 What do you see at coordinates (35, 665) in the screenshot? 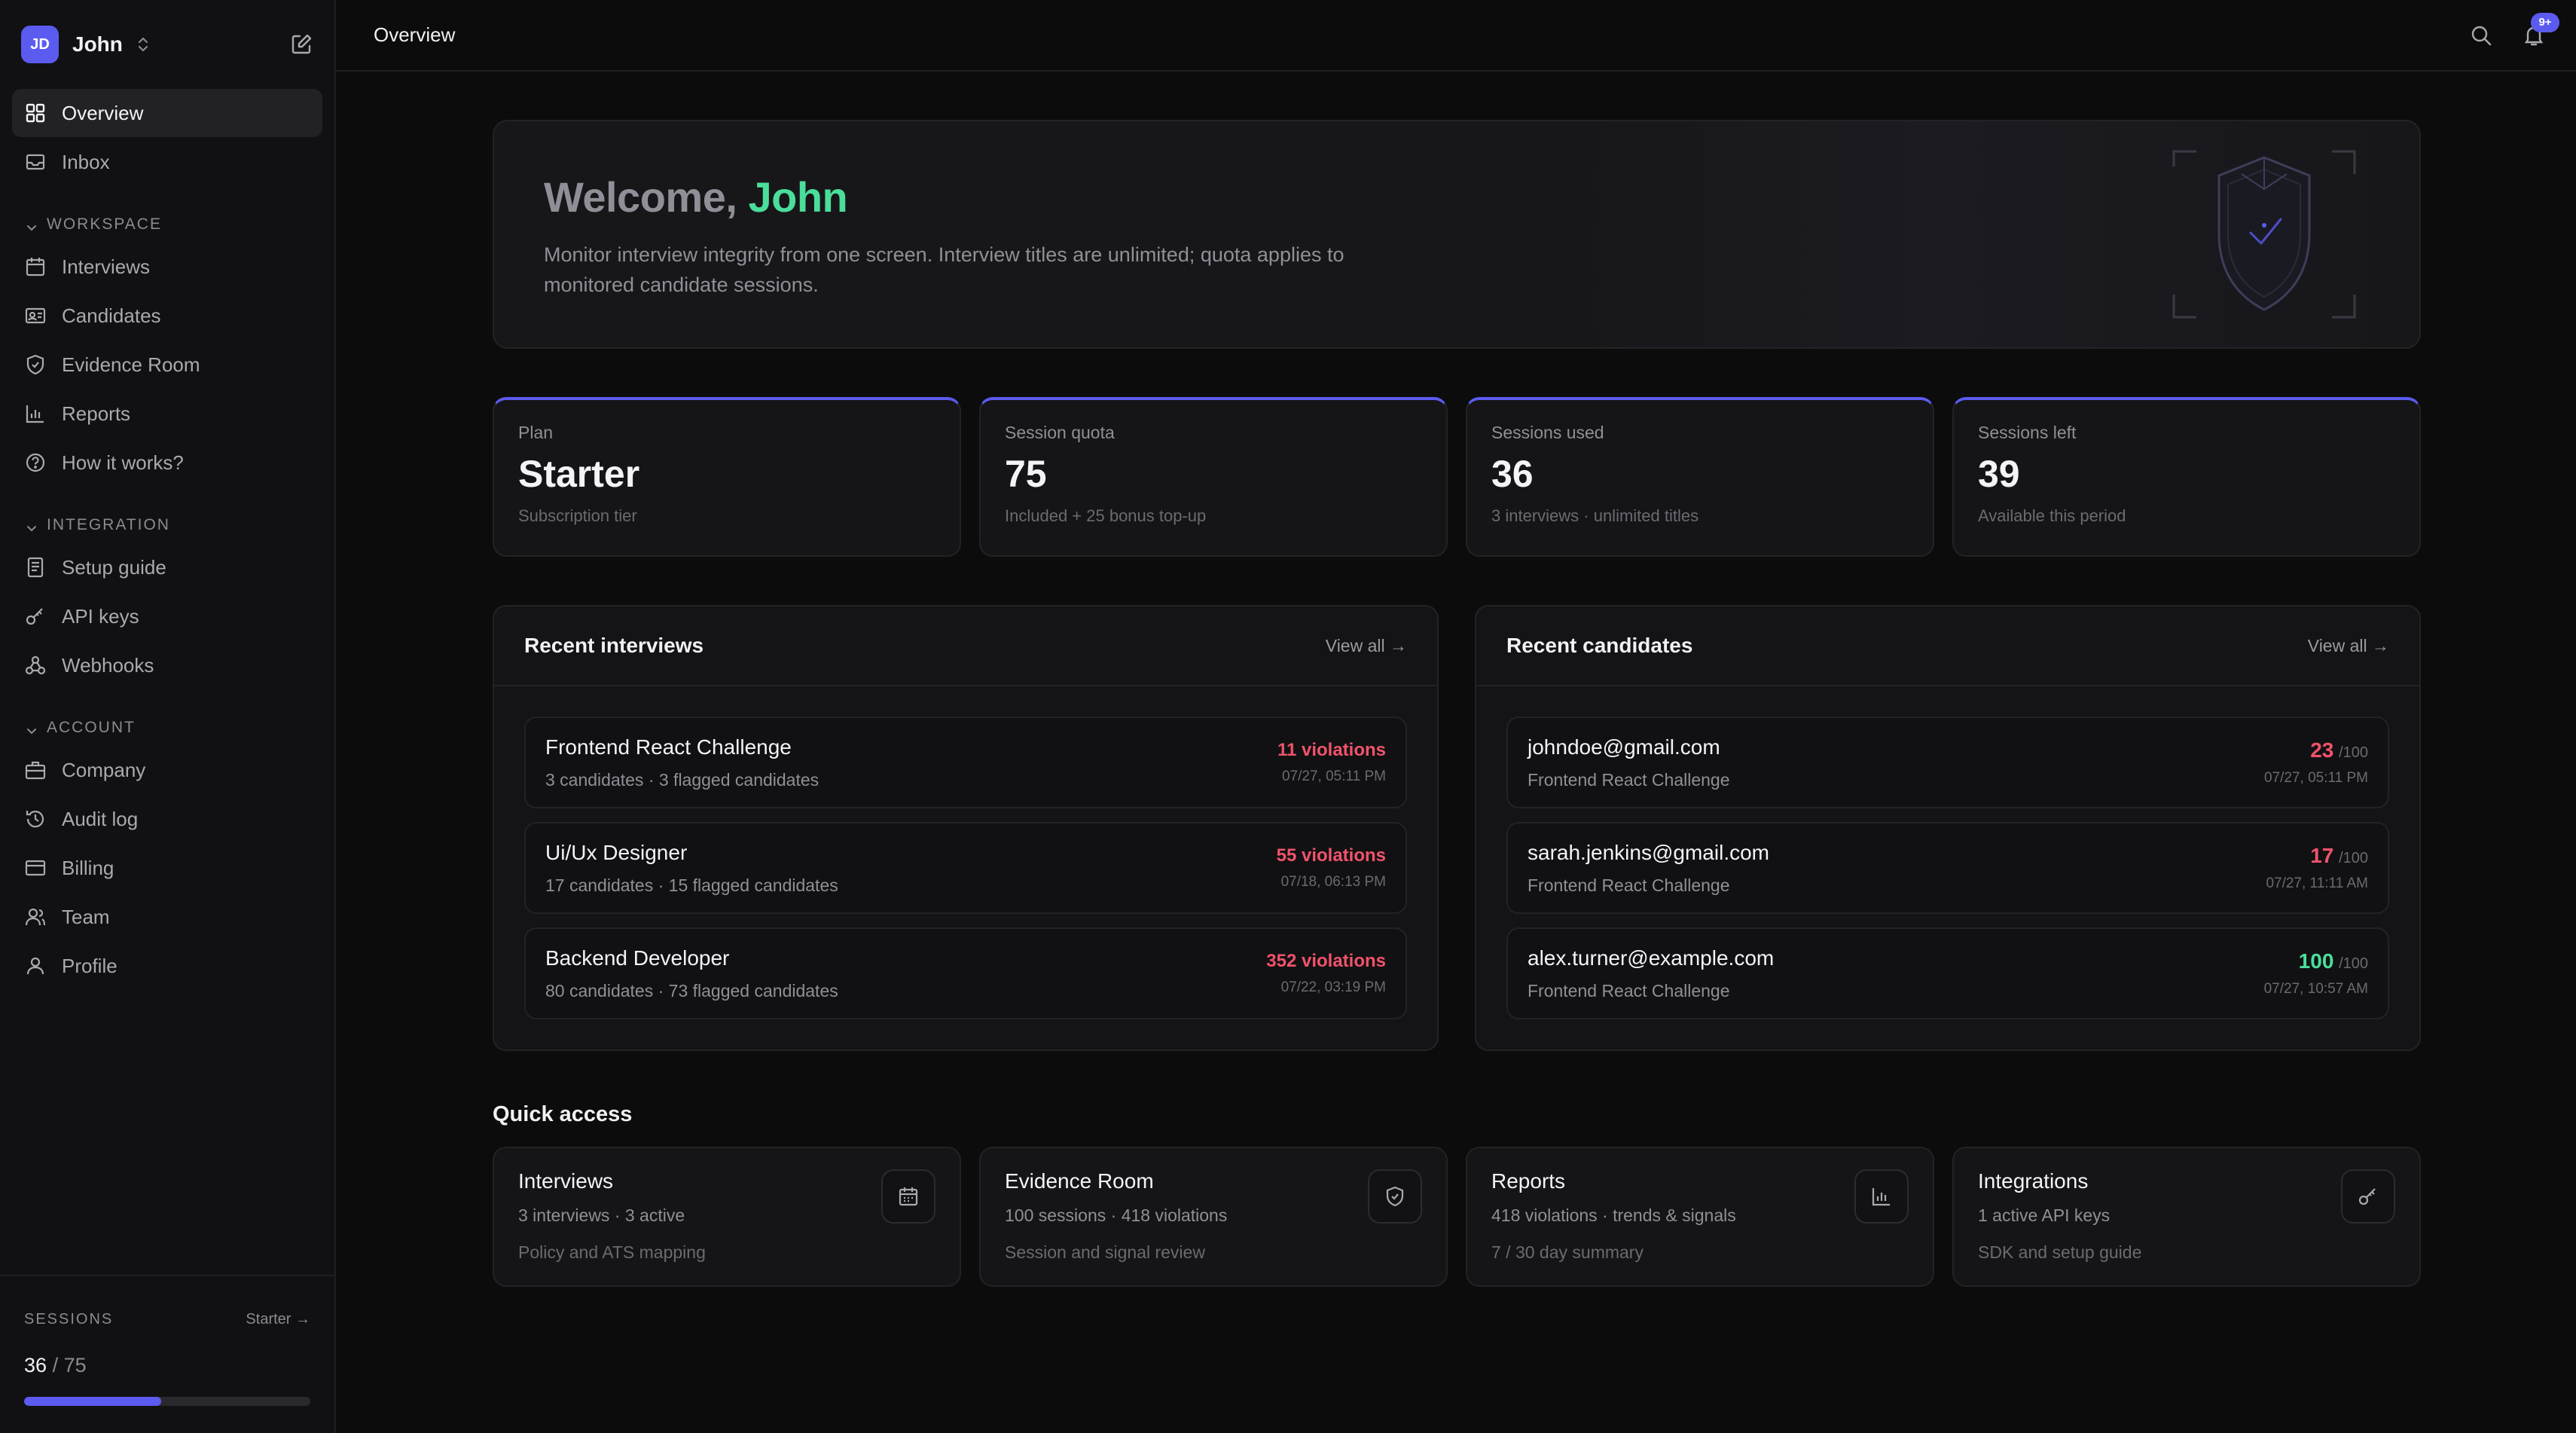
I see `webhook-icon` at bounding box center [35, 665].